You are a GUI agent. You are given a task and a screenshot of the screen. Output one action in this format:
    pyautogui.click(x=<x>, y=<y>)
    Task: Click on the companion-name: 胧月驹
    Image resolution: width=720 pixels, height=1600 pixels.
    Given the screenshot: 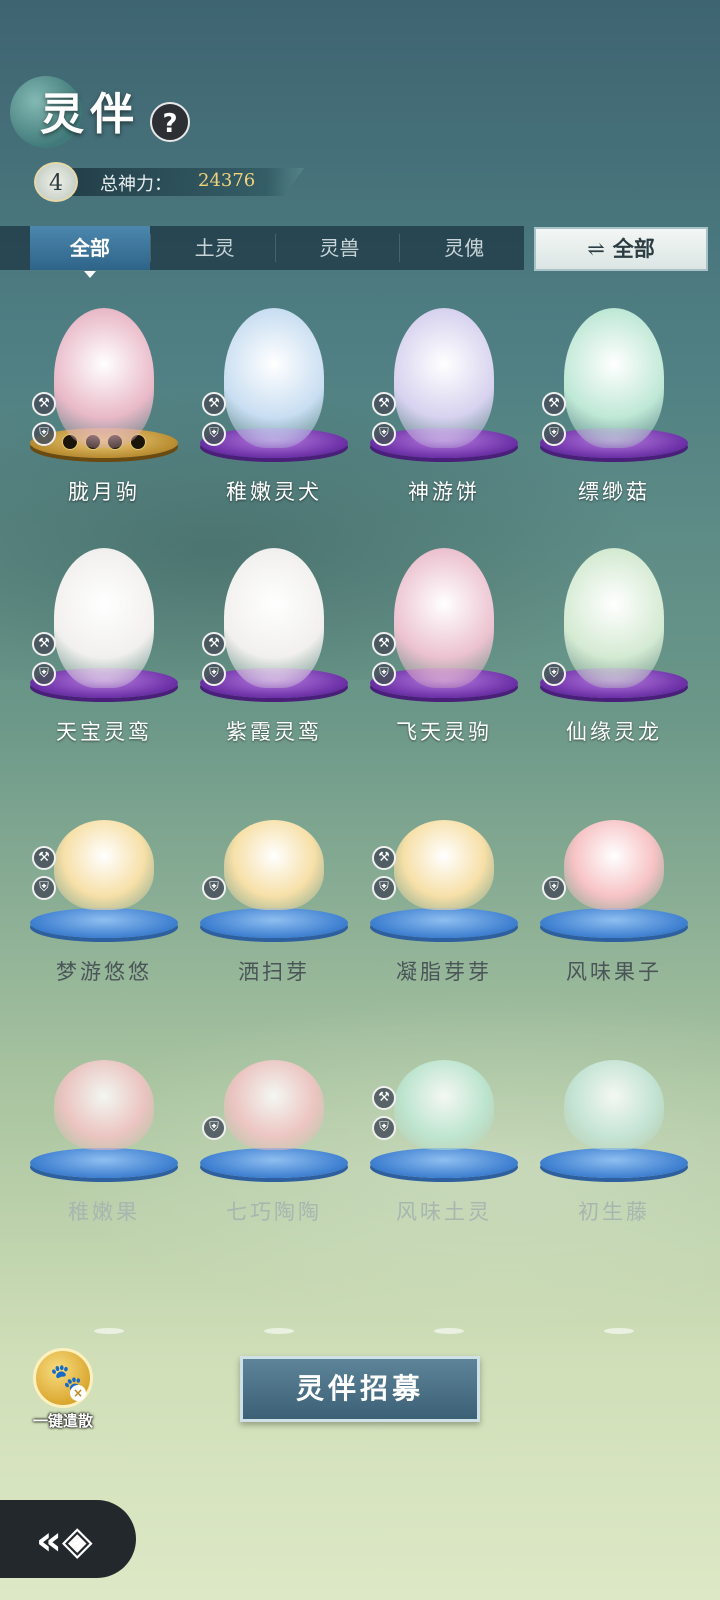 What is the action you would take?
    pyautogui.click(x=104, y=492)
    